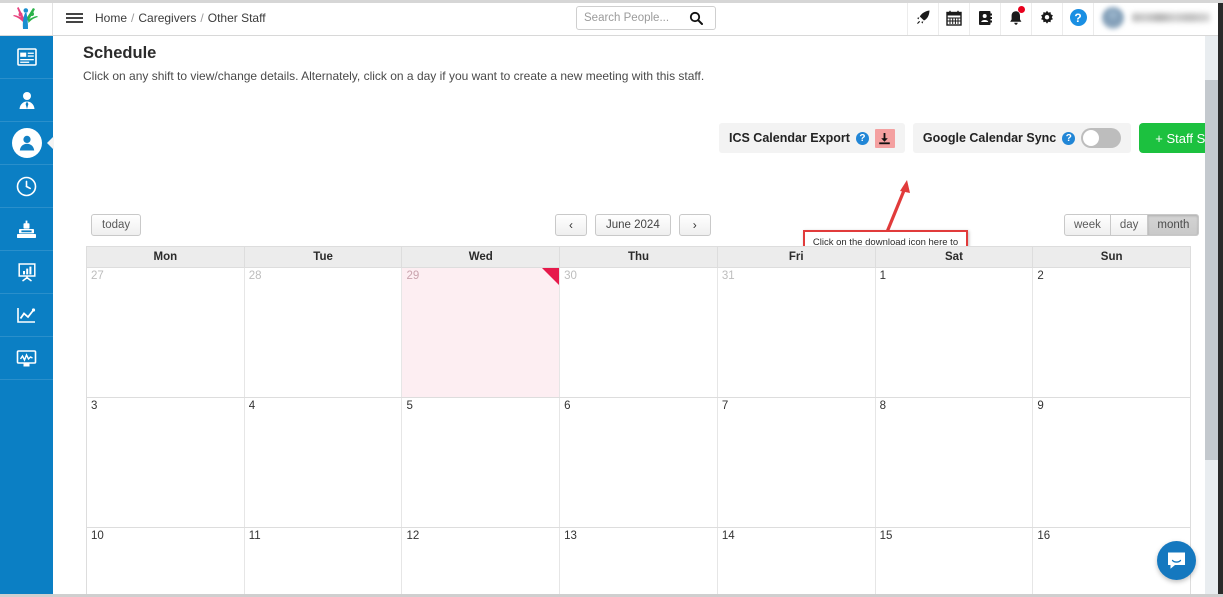  What do you see at coordinates (611, 1) in the screenshot?
I see `window-top-edge` at bounding box center [611, 1].